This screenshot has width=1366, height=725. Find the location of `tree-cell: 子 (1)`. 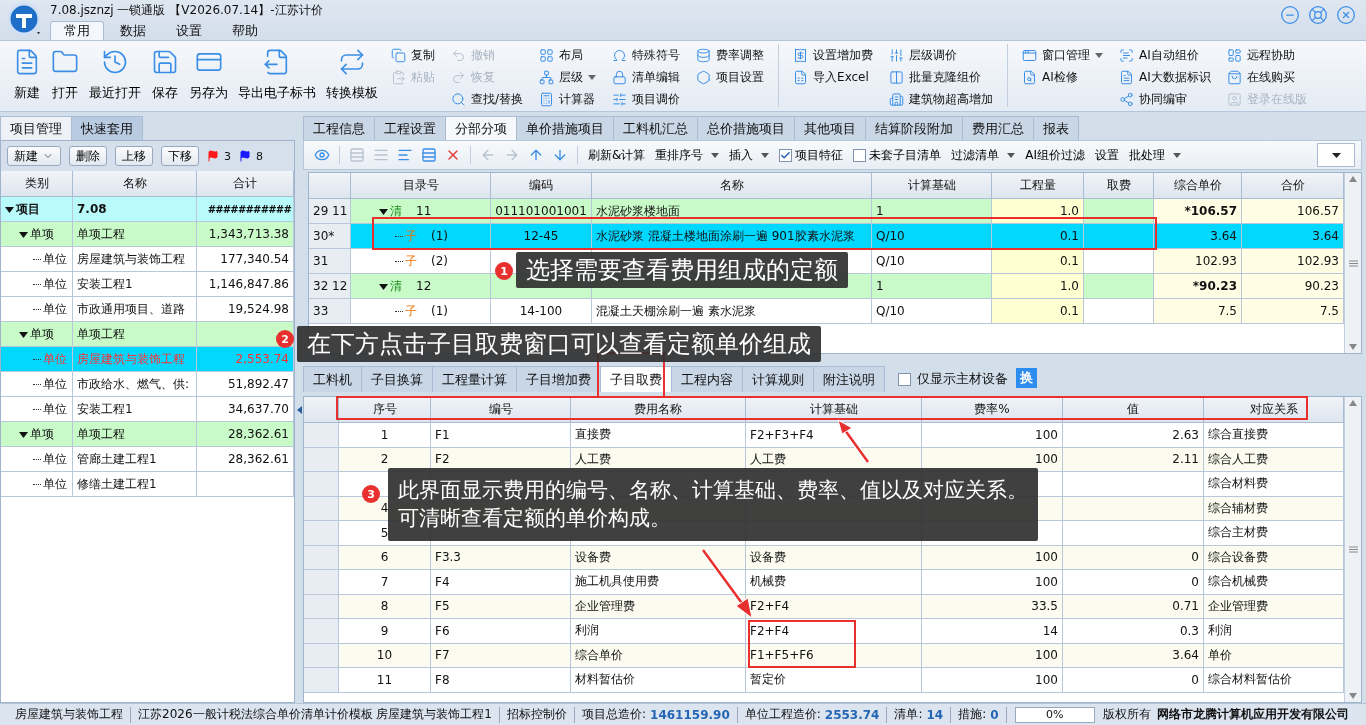

tree-cell: 子 (1) is located at coordinates (421, 236).